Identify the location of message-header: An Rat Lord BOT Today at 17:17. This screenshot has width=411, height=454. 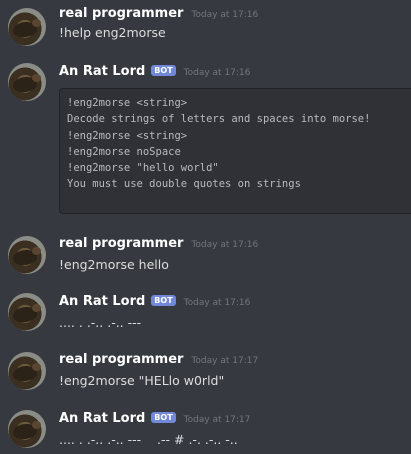
(154, 418).